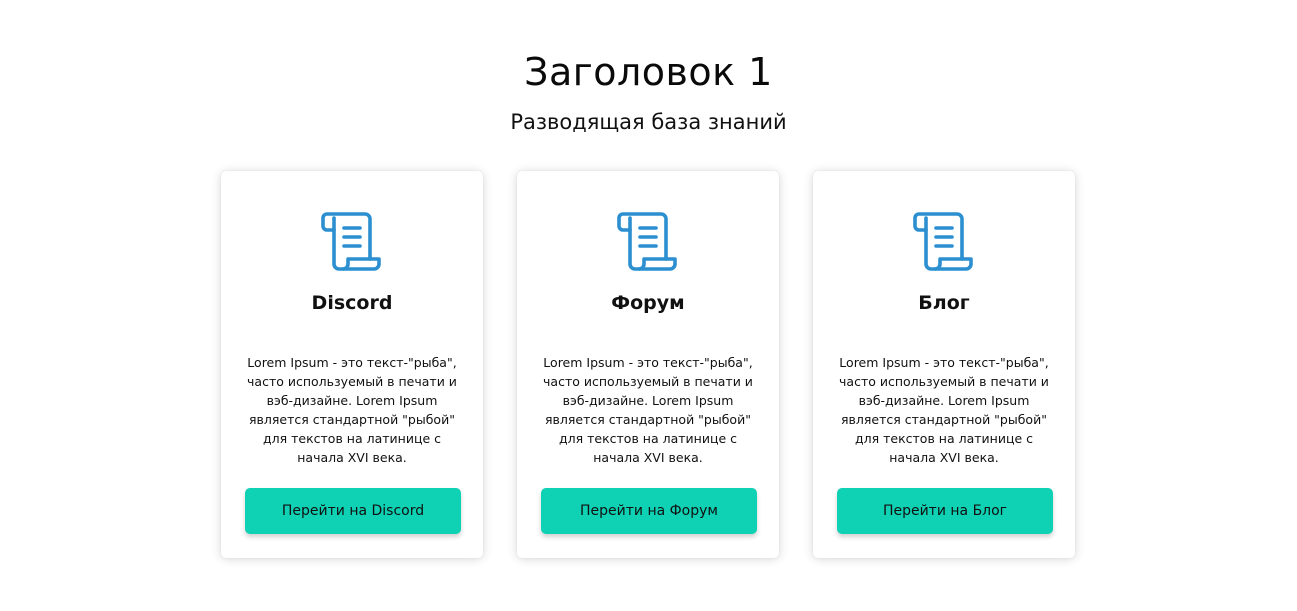 The height and width of the screenshot is (611, 1297). What do you see at coordinates (648, 303) in the screenshot?
I see `card-title: Форум` at bounding box center [648, 303].